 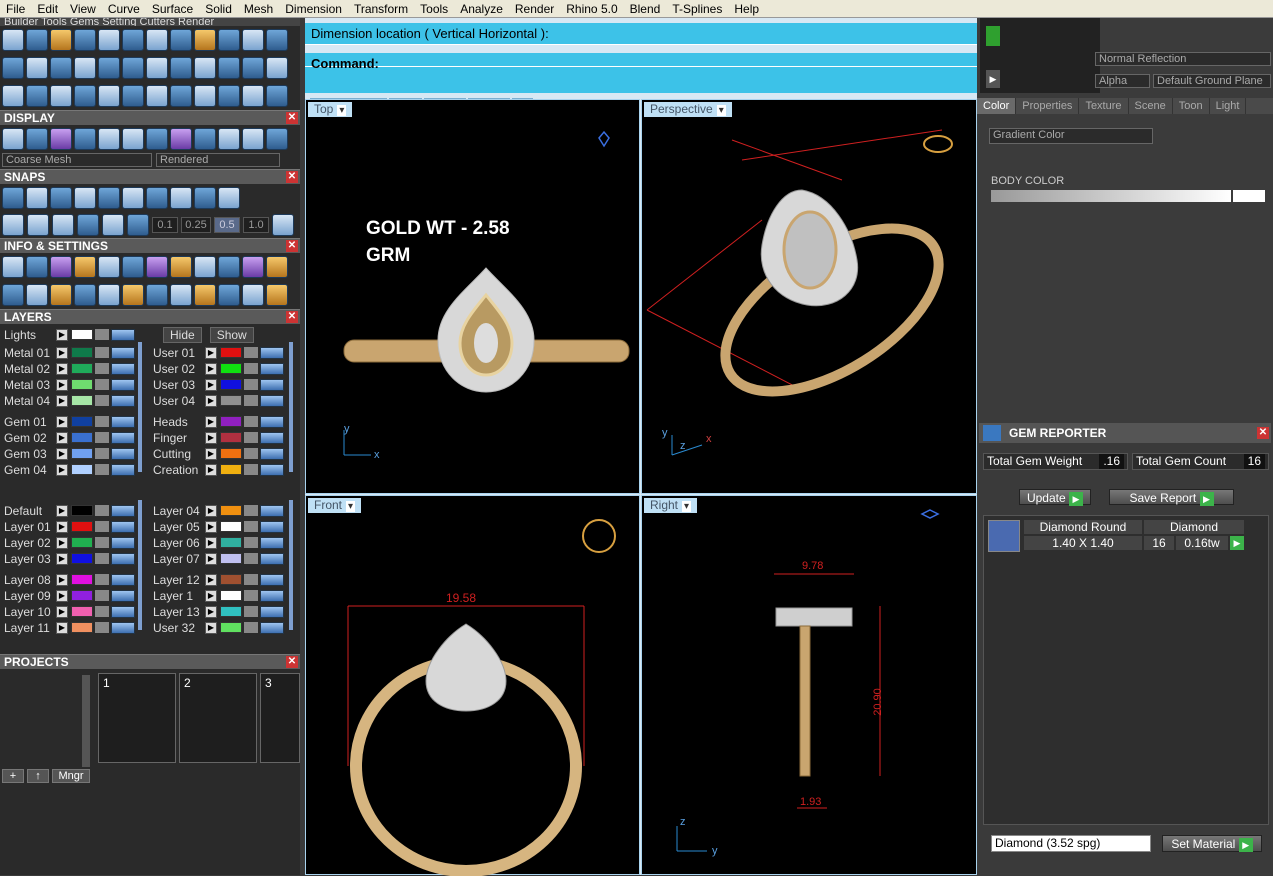 What do you see at coordinates (218, 627) in the screenshot?
I see `layer-row: User 32 ▶` at bounding box center [218, 627].